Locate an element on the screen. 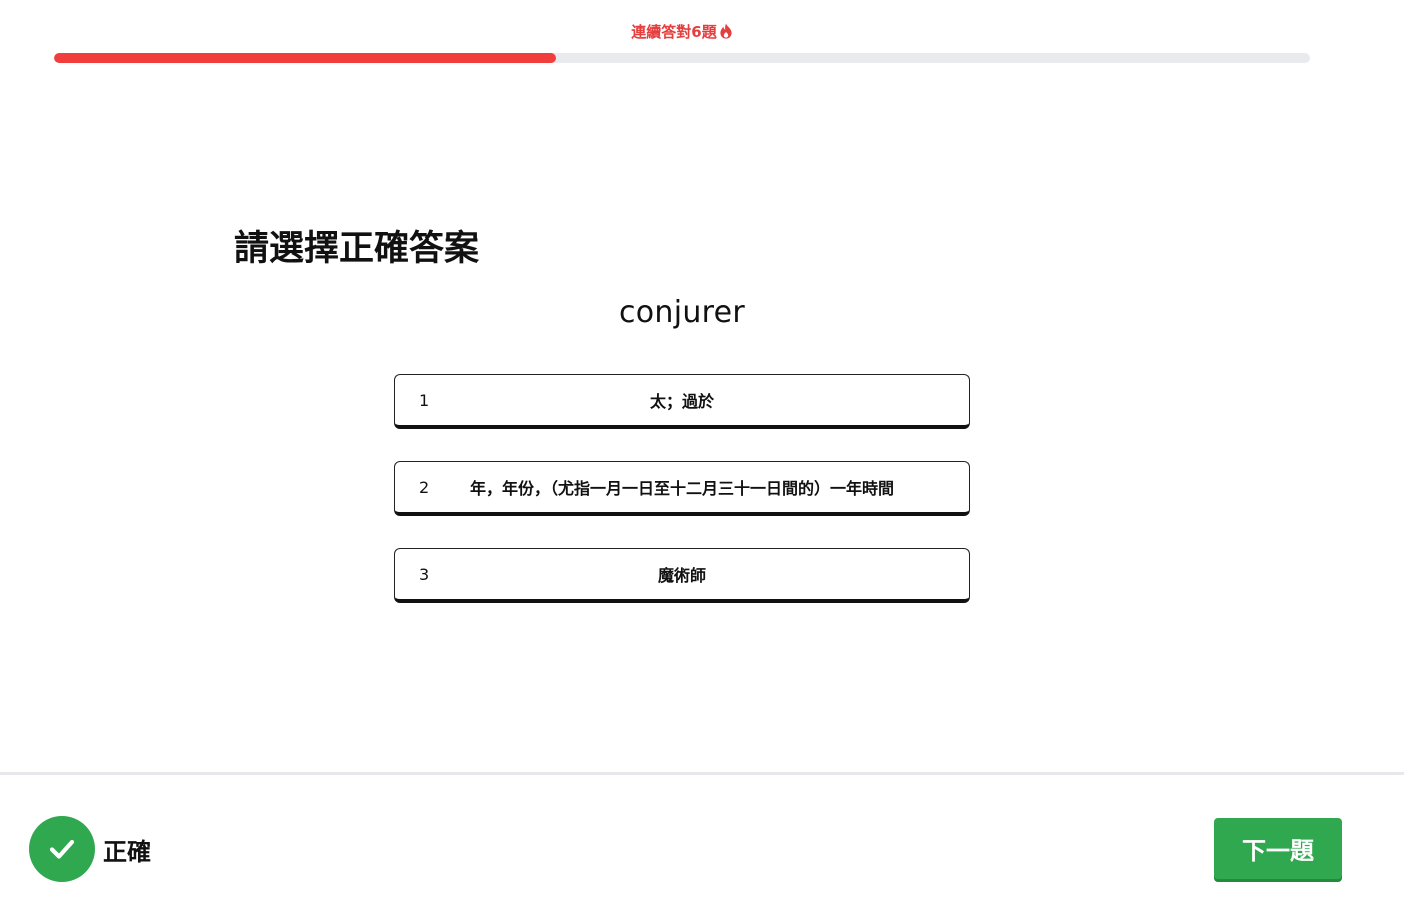 This screenshot has height=907, width=1404. option-number: 2 is located at coordinates (424, 487).